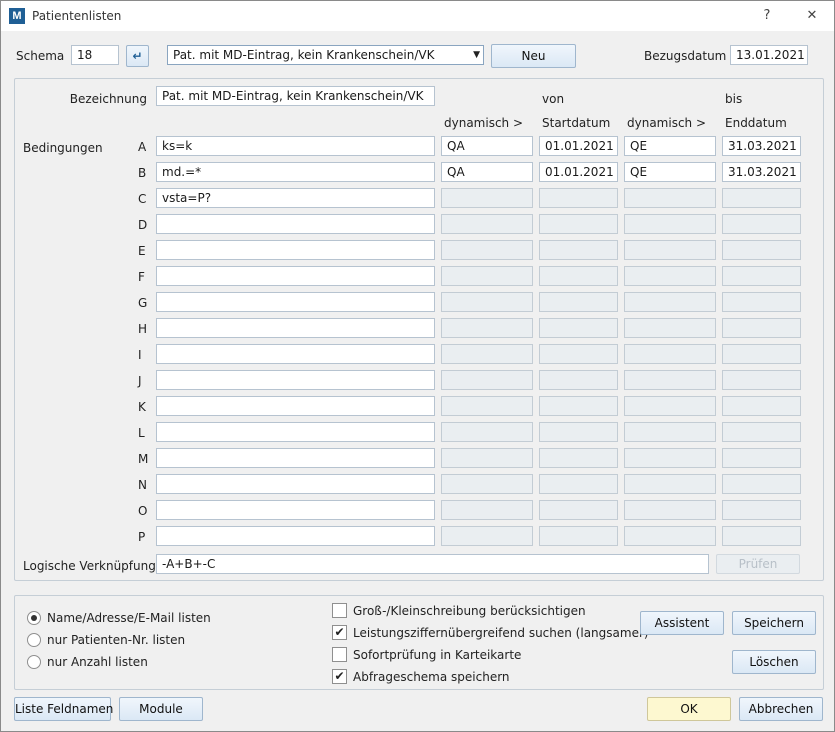 This screenshot has width=835, height=732. I want to click on speichern-button: Speichern, so click(774, 623).